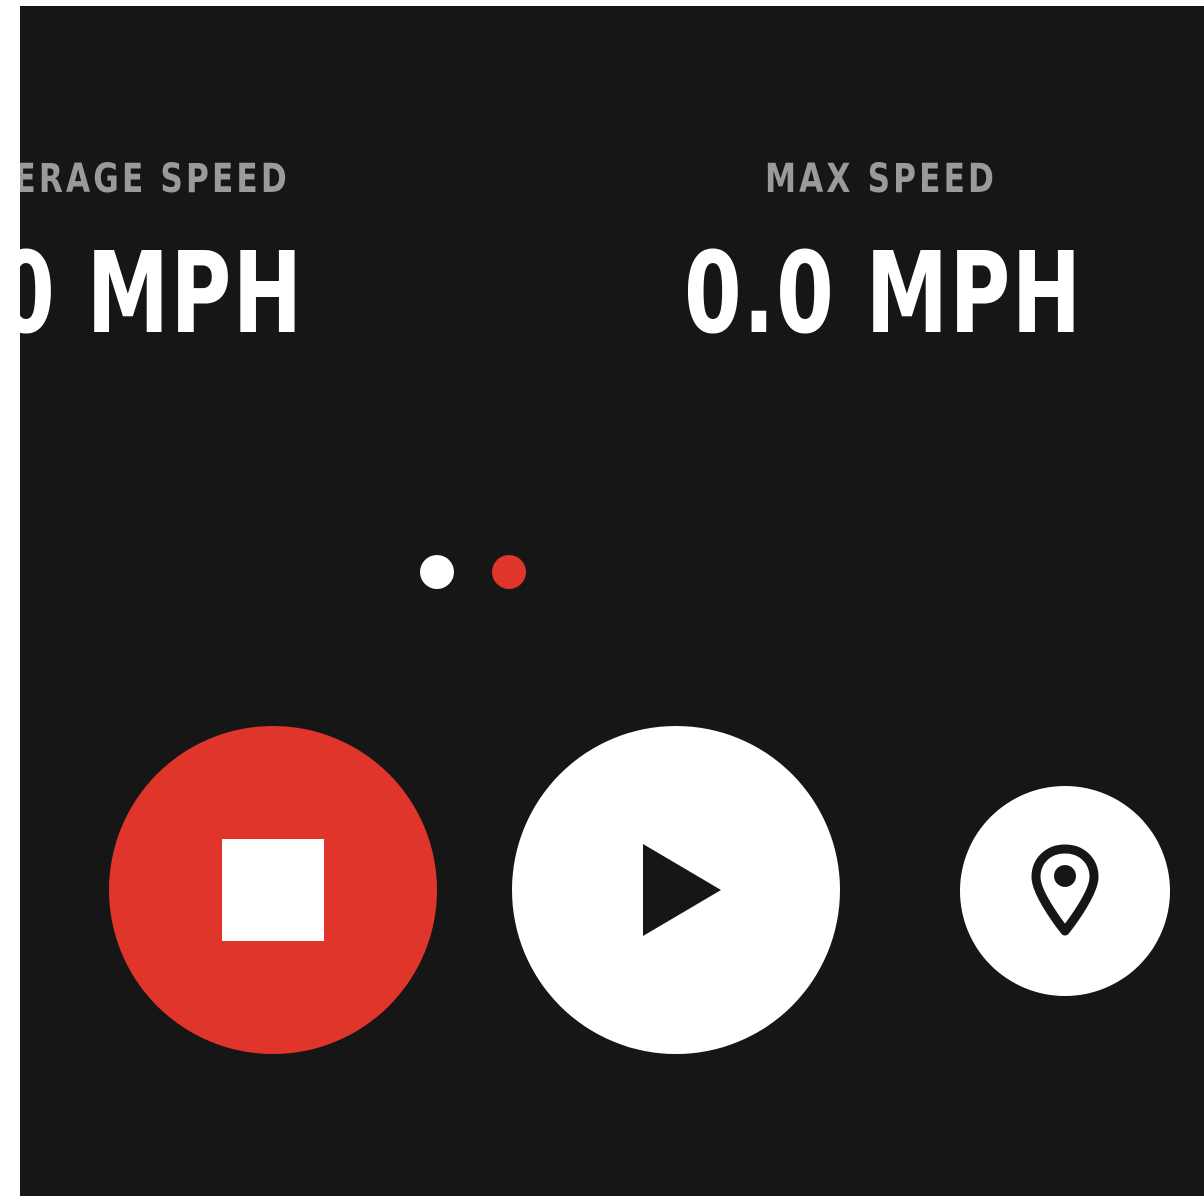 This screenshot has width=1204, height=1202. I want to click on stop-icon, so click(273, 890).